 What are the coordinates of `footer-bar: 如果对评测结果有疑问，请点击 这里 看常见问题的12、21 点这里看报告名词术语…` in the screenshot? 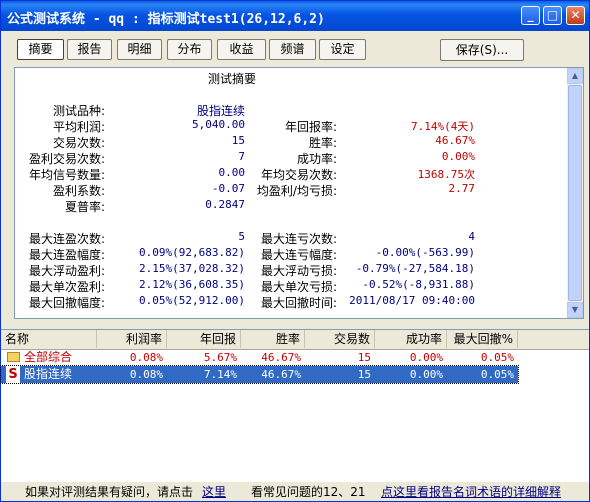 It's located at (295, 491).